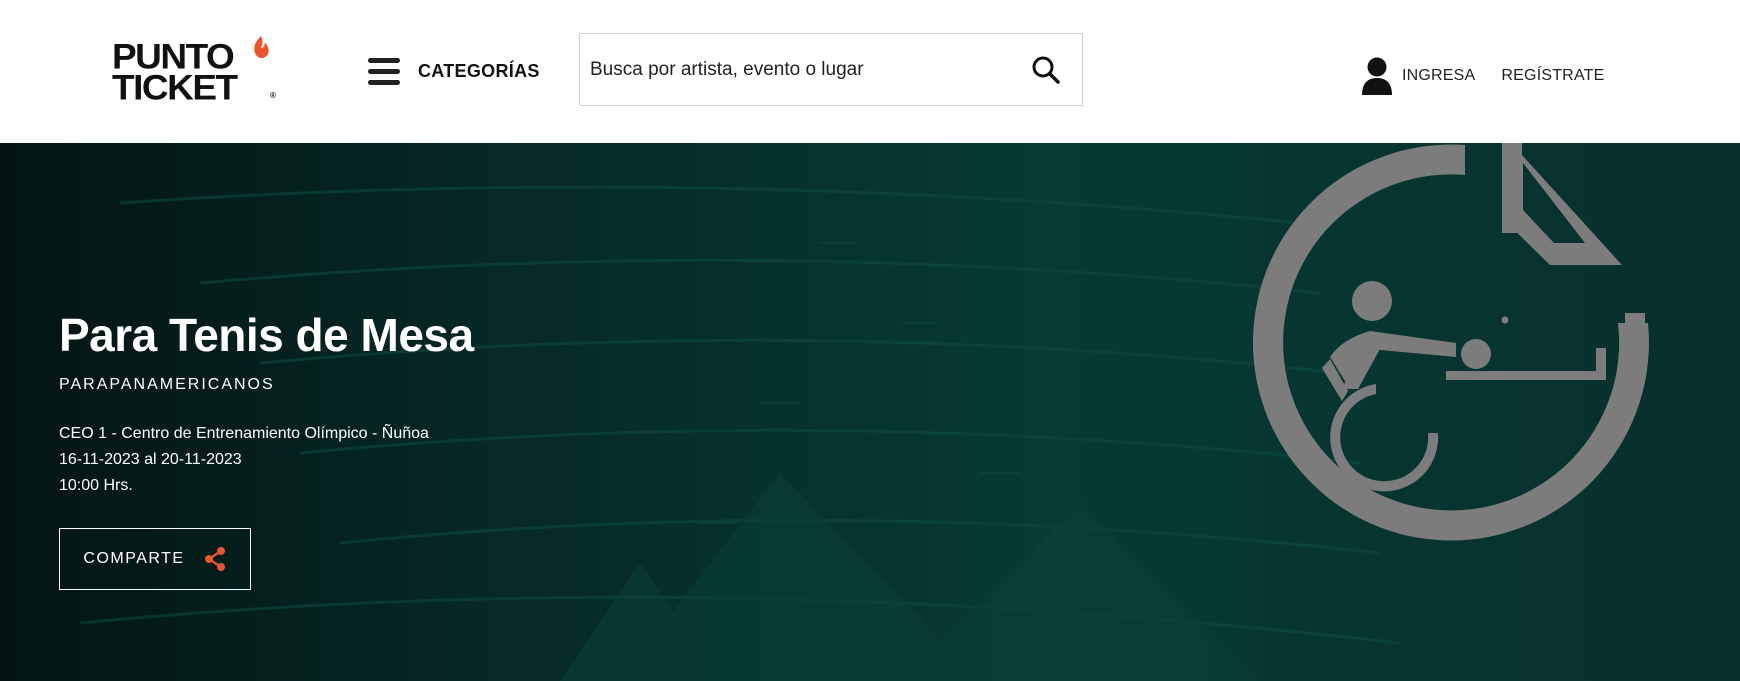 The height and width of the screenshot is (681, 1740). I want to click on categories-menu-button: CATEGORÍAS, so click(454, 71).